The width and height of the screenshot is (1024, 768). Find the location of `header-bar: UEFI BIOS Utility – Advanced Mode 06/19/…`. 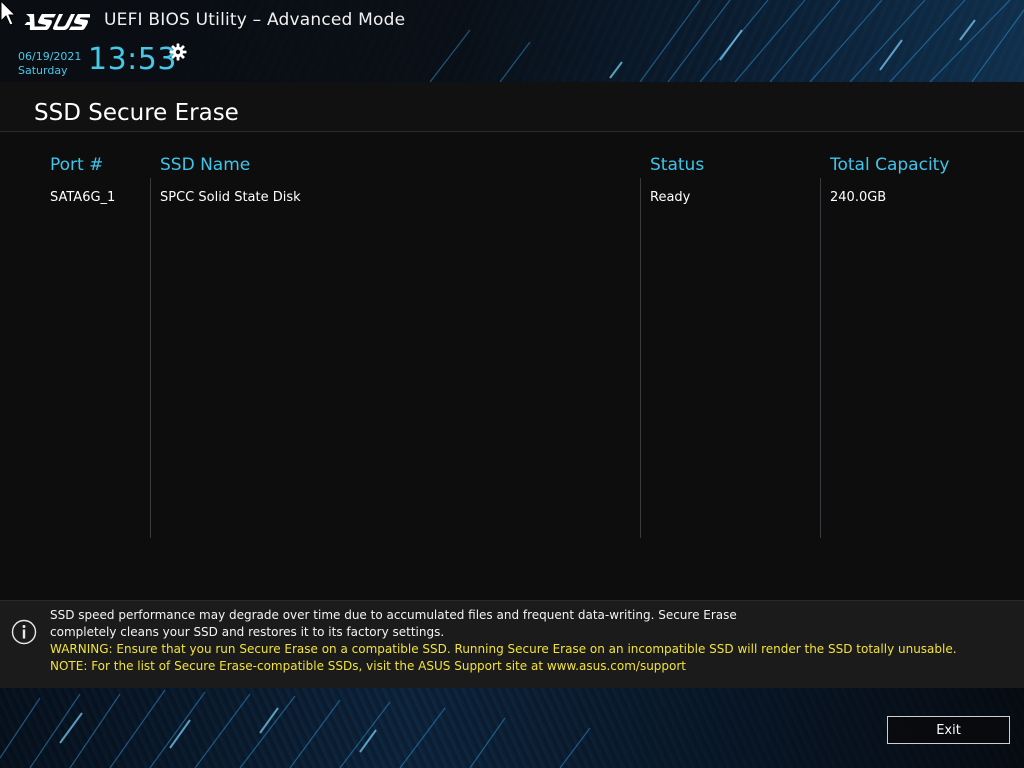

header-bar: UEFI BIOS Utility – Advanced Mode 06/19/… is located at coordinates (512, 41).